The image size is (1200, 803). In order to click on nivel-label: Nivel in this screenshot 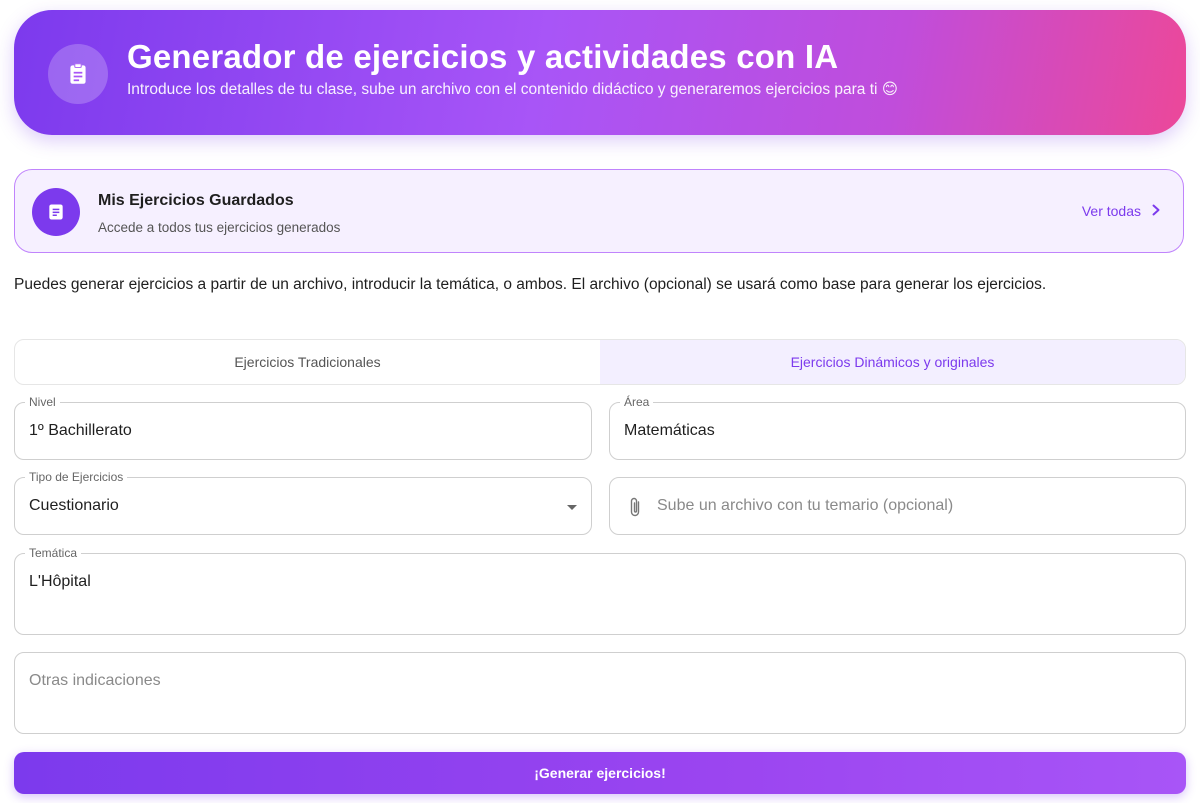, I will do `click(42, 402)`.